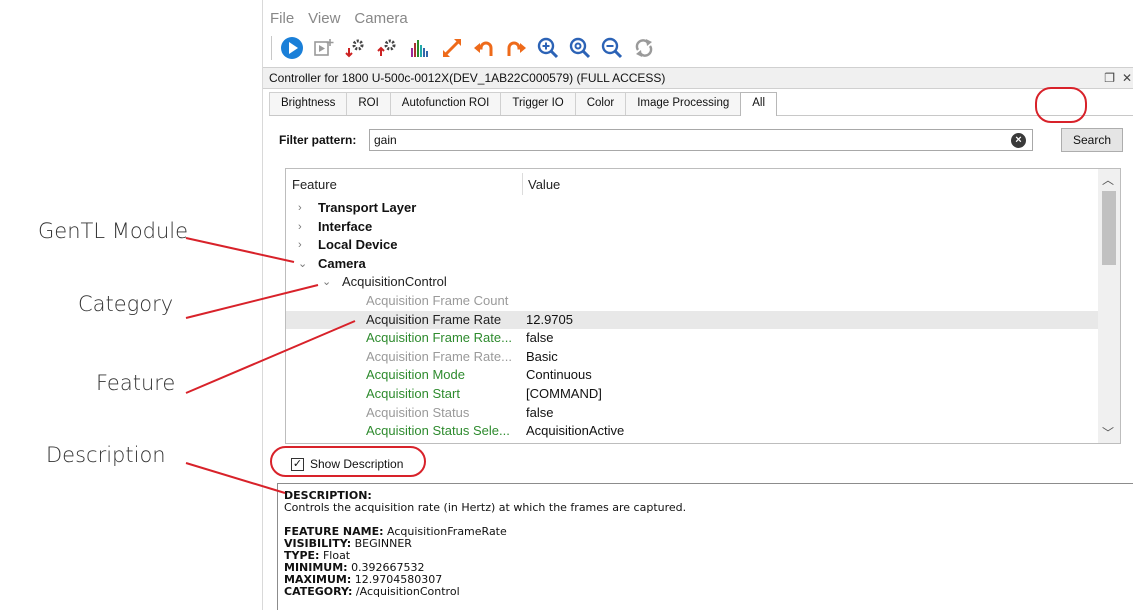 The width and height of the screenshot is (1133, 610). What do you see at coordinates (282, 20) in the screenshot?
I see `menu-file: File` at bounding box center [282, 20].